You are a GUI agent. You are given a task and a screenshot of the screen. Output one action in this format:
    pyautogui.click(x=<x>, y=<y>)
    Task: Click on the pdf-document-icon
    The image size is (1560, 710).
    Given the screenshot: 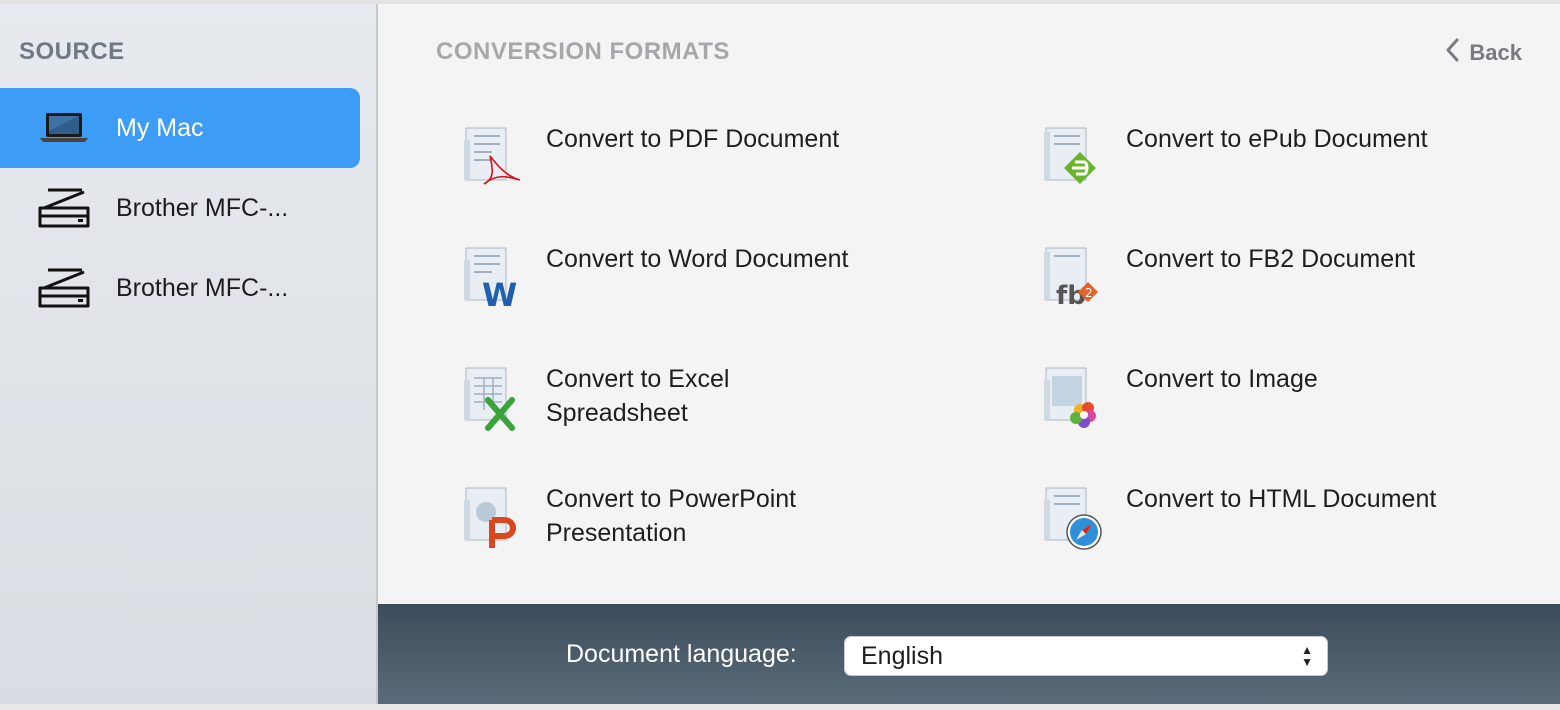 What is the action you would take?
    pyautogui.click(x=494, y=157)
    